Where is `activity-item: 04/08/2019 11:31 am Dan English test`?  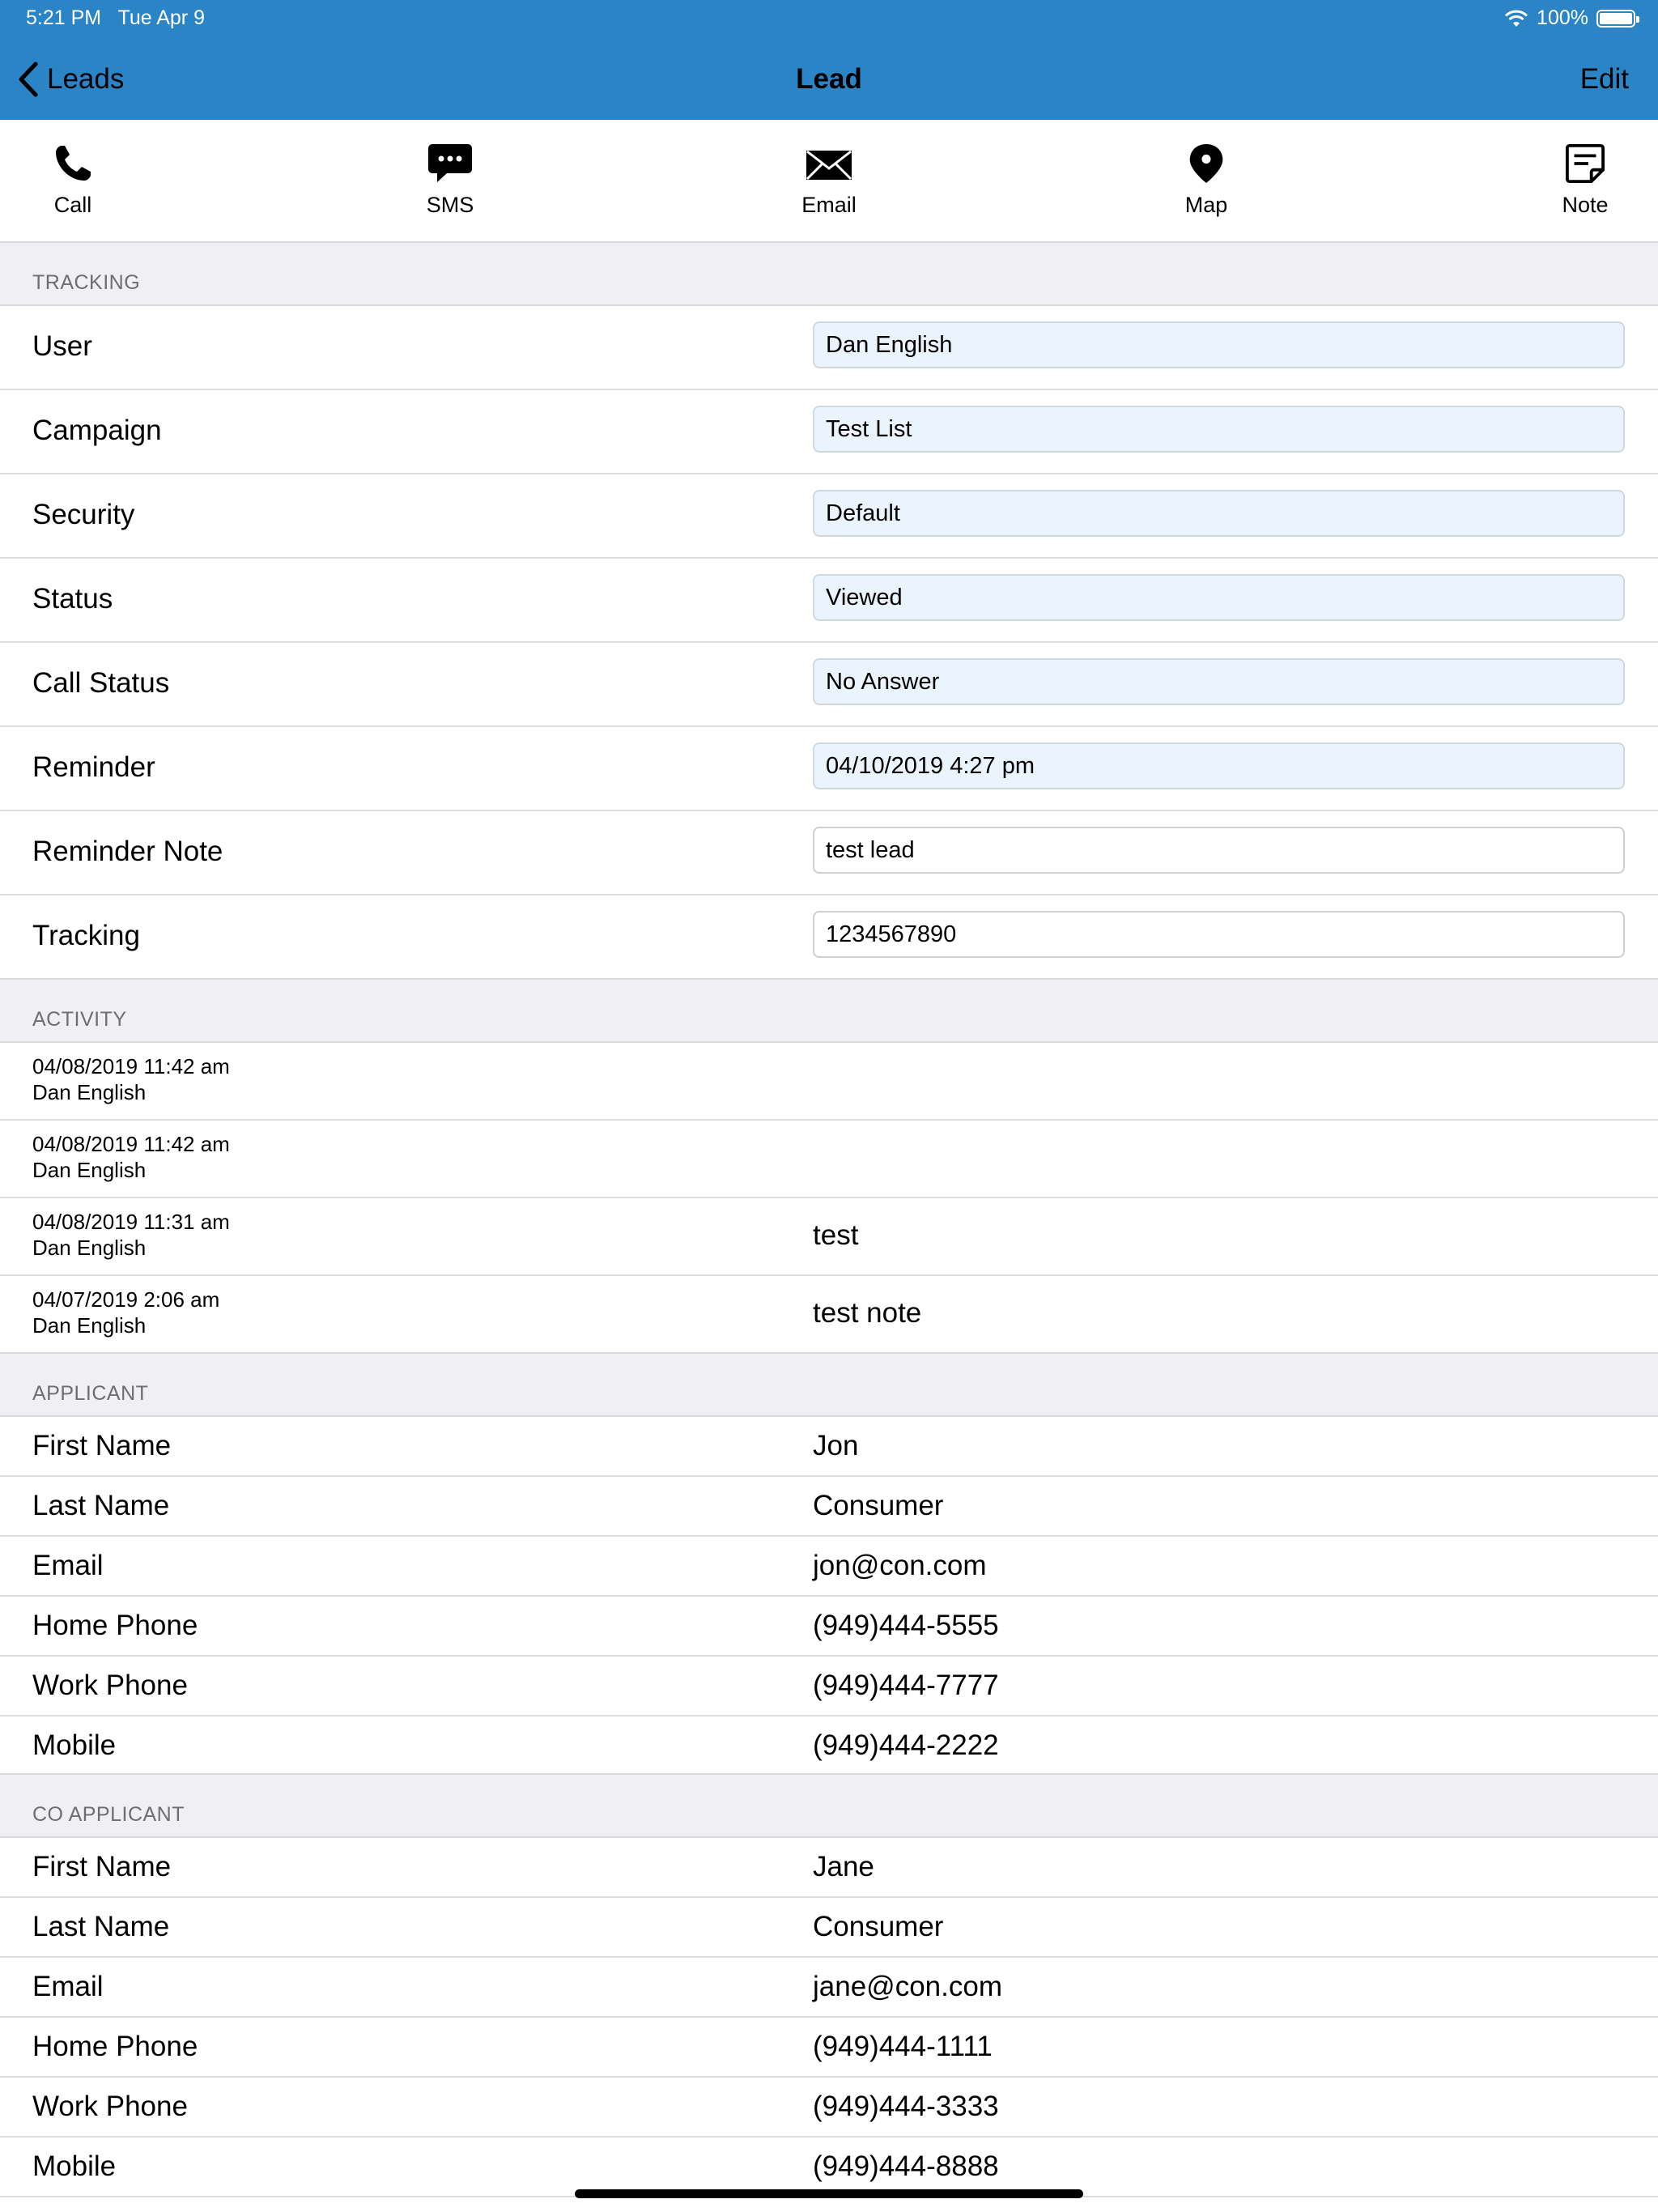 activity-item: 04/08/2019 11:31 am Dan English test is located at coordinates (829, 1237).